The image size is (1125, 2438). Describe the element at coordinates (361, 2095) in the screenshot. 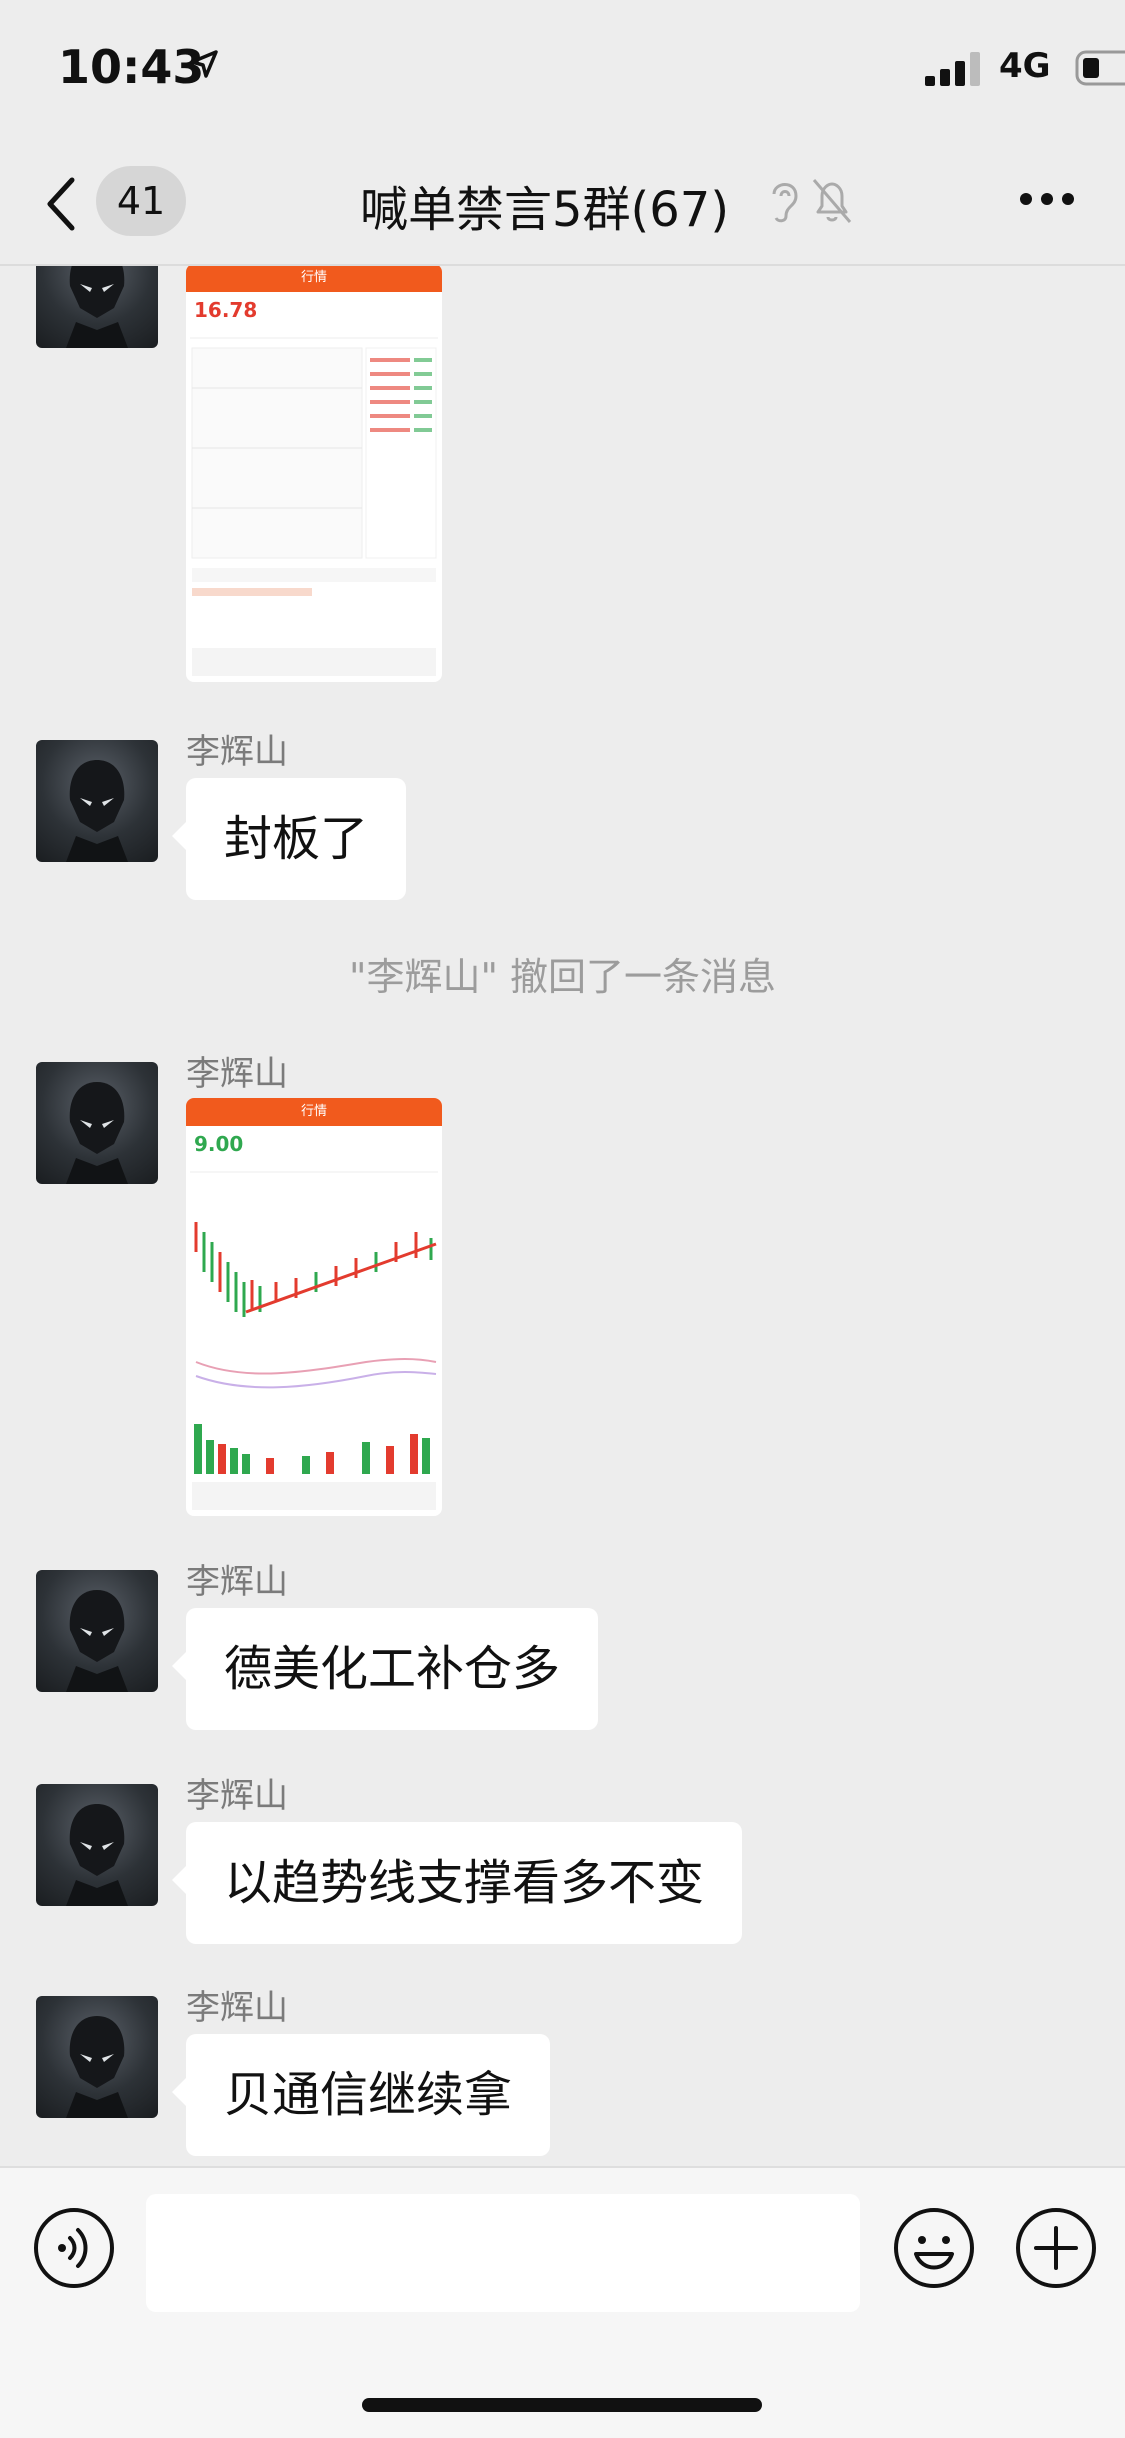

I see `message-bubble: 贝通信继续拿` at that location.